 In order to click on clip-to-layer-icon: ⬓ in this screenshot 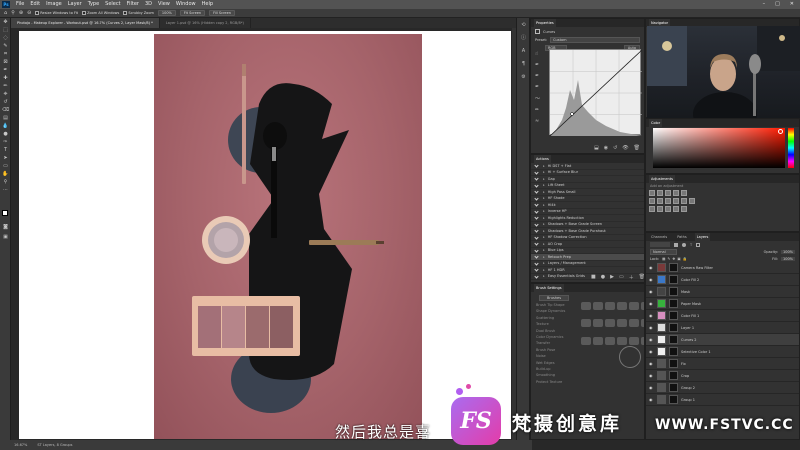, I will do `click(596, 148)`.